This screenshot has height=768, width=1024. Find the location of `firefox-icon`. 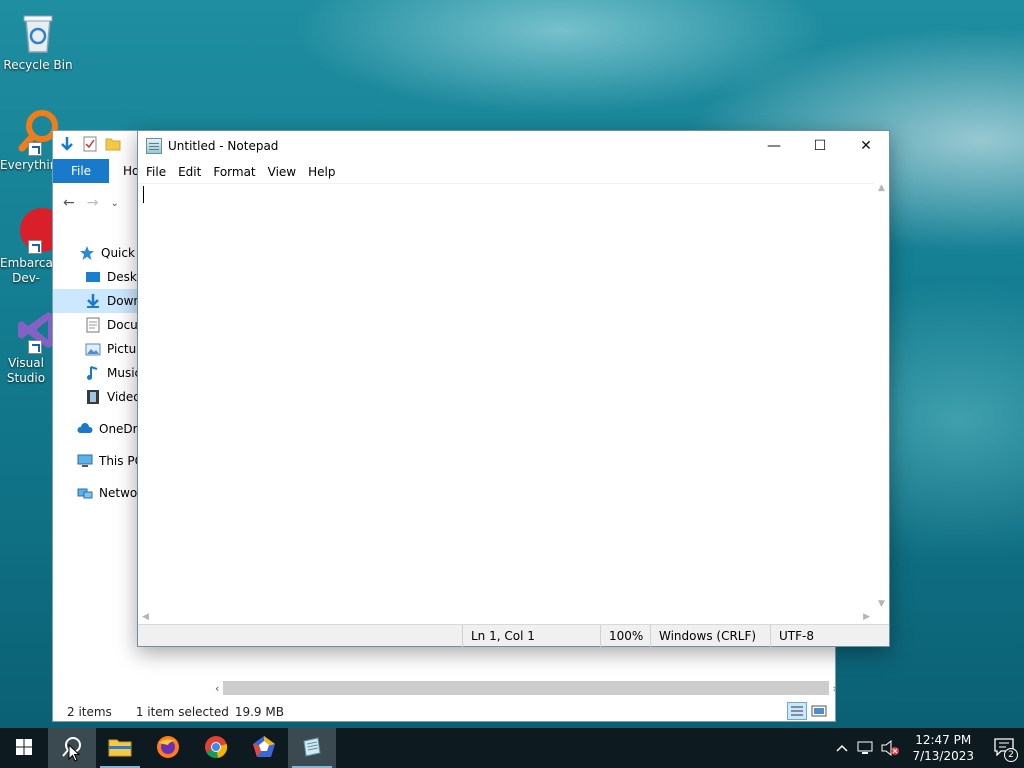

firefox-icon is located at coordinates (168, 748).